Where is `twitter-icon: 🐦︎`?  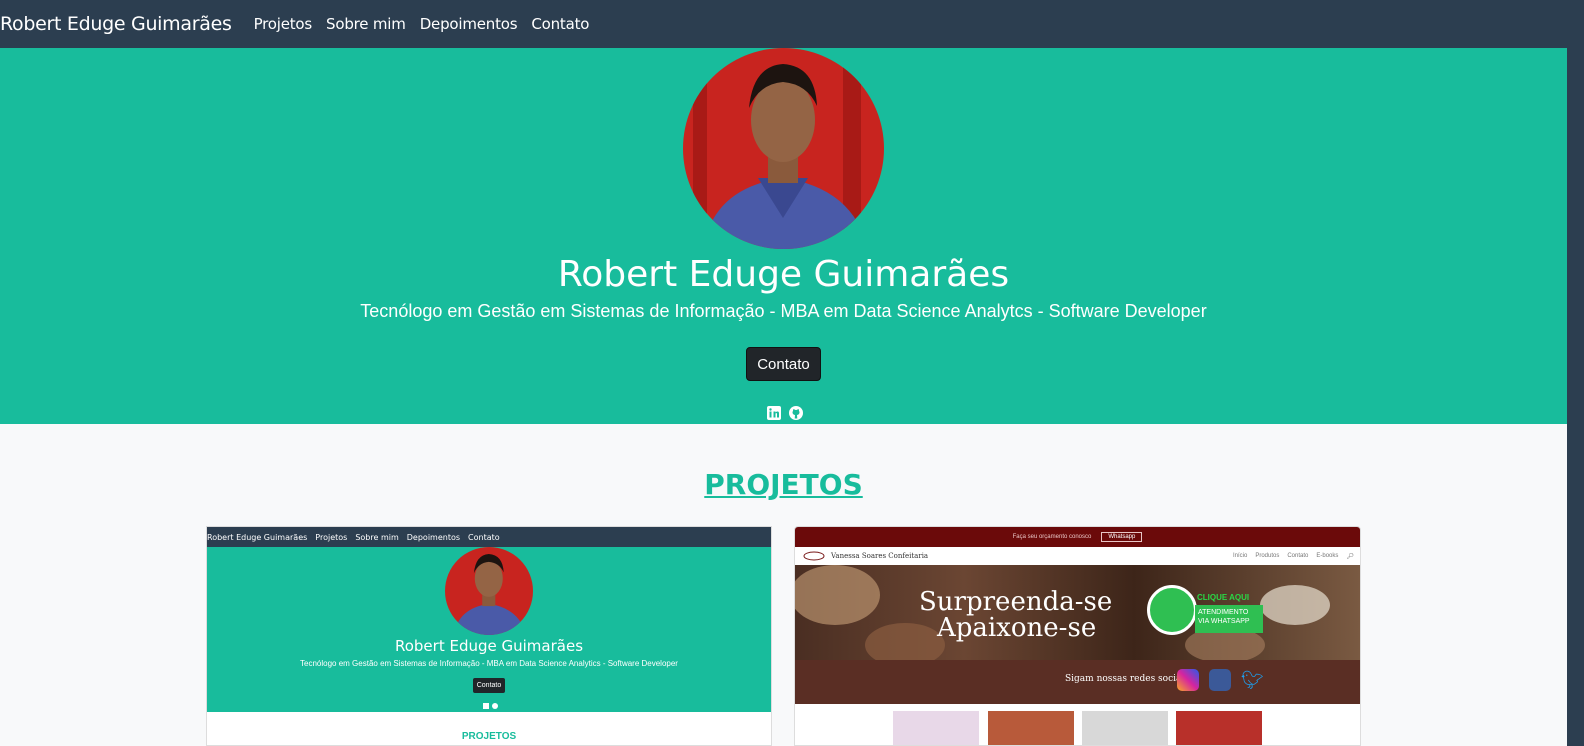 twitter-icon: 🐦︎ is located at coordinates (1252, 680).